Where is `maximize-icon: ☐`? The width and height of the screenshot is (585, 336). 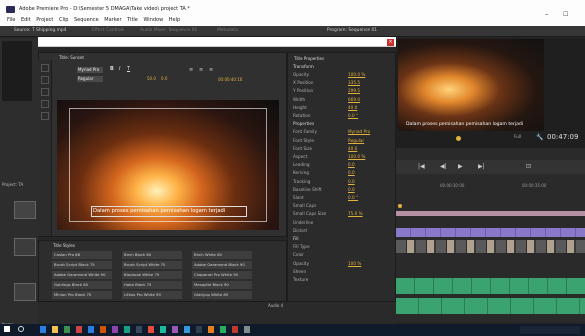 maximize-icon: ☐ is located at coordinates (565, 14).